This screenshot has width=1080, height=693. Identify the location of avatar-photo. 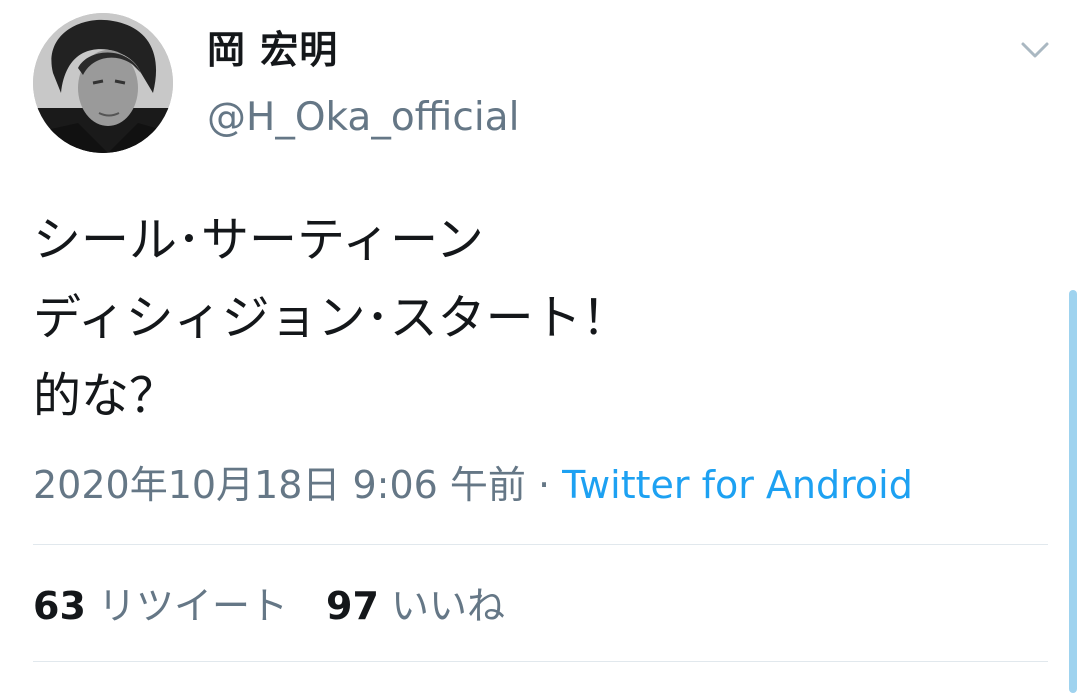
(103, 83).